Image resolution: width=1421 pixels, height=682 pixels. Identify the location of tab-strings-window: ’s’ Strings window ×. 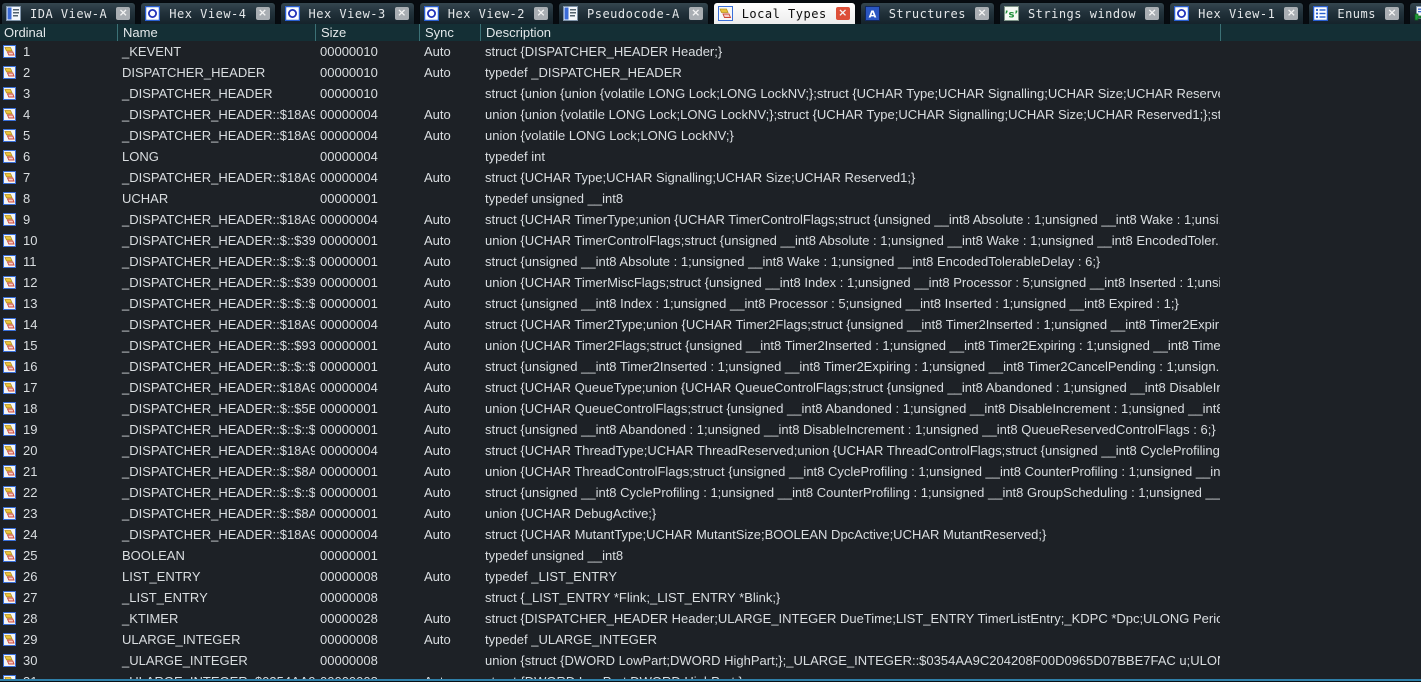
(1082, 13).